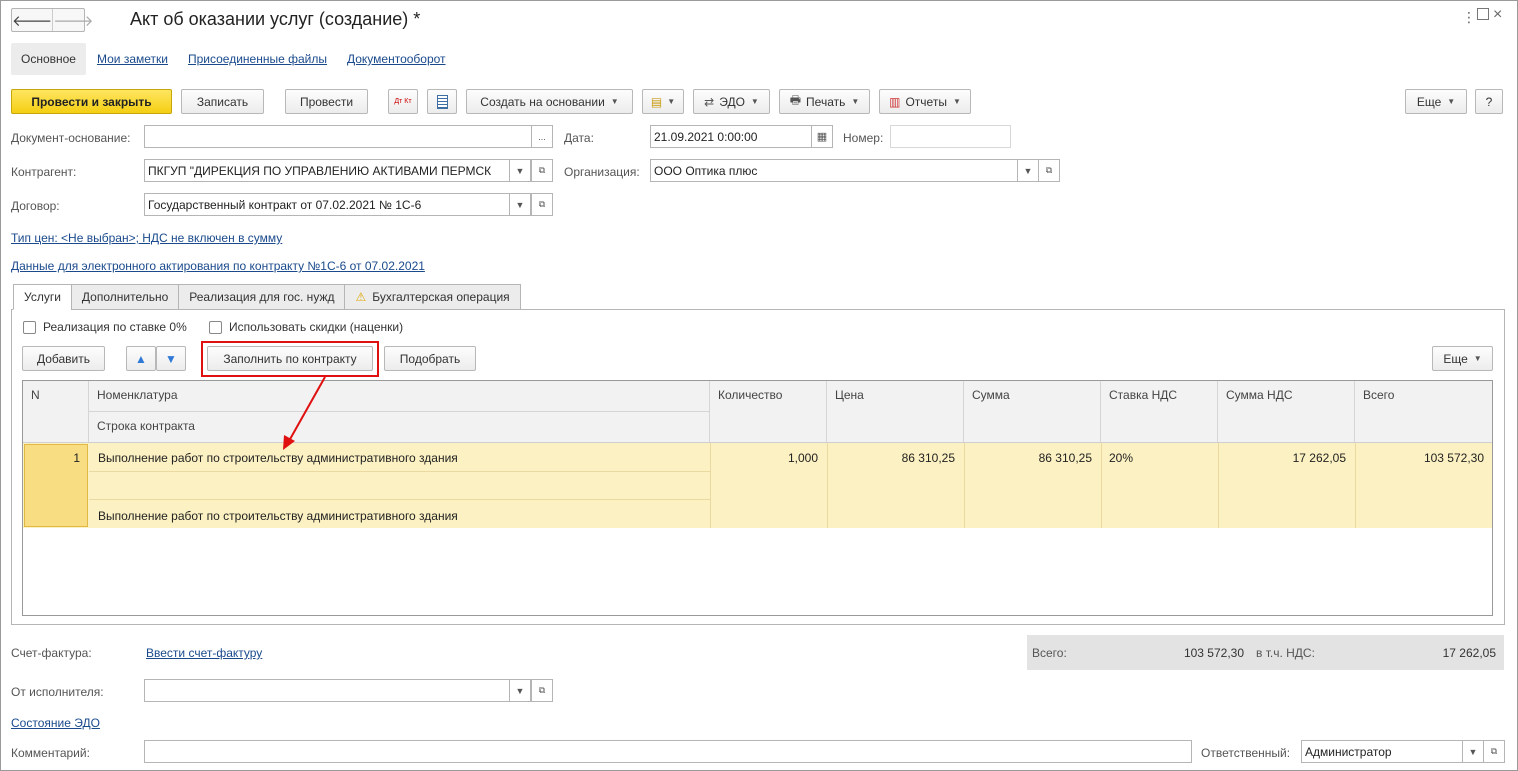 Image resolution: width=1518 pixels, height=771 pixels. I want to click on vat-total-value: 17 262,05, so click(1469, 653).